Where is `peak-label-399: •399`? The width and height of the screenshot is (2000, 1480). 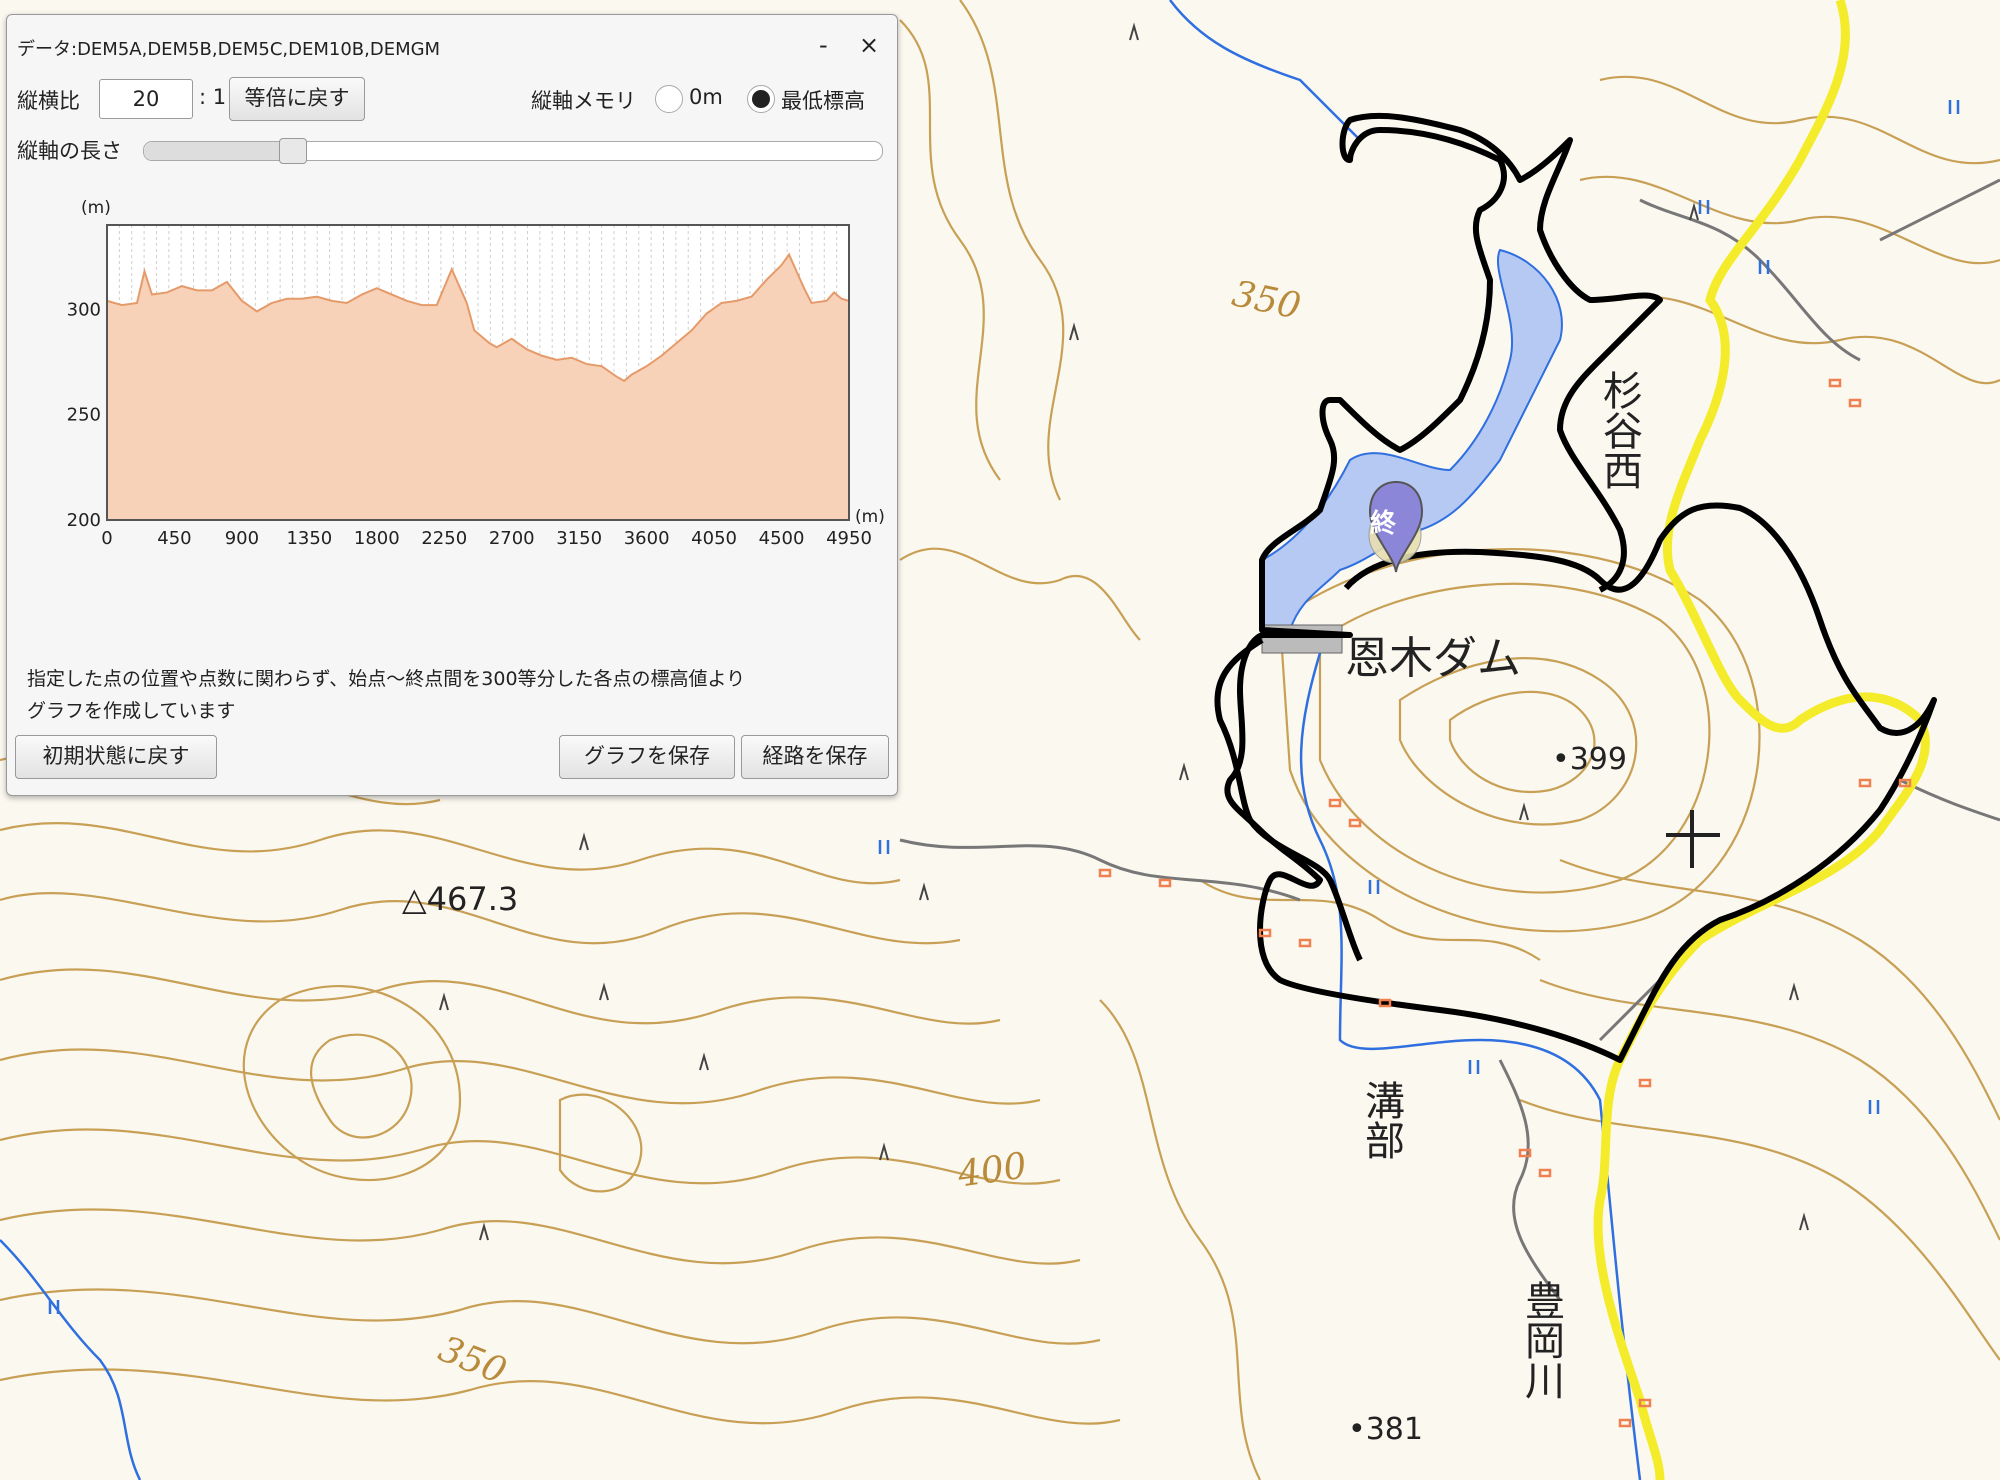
peak-label-399: •399 is located at coordinates (1589, 759).